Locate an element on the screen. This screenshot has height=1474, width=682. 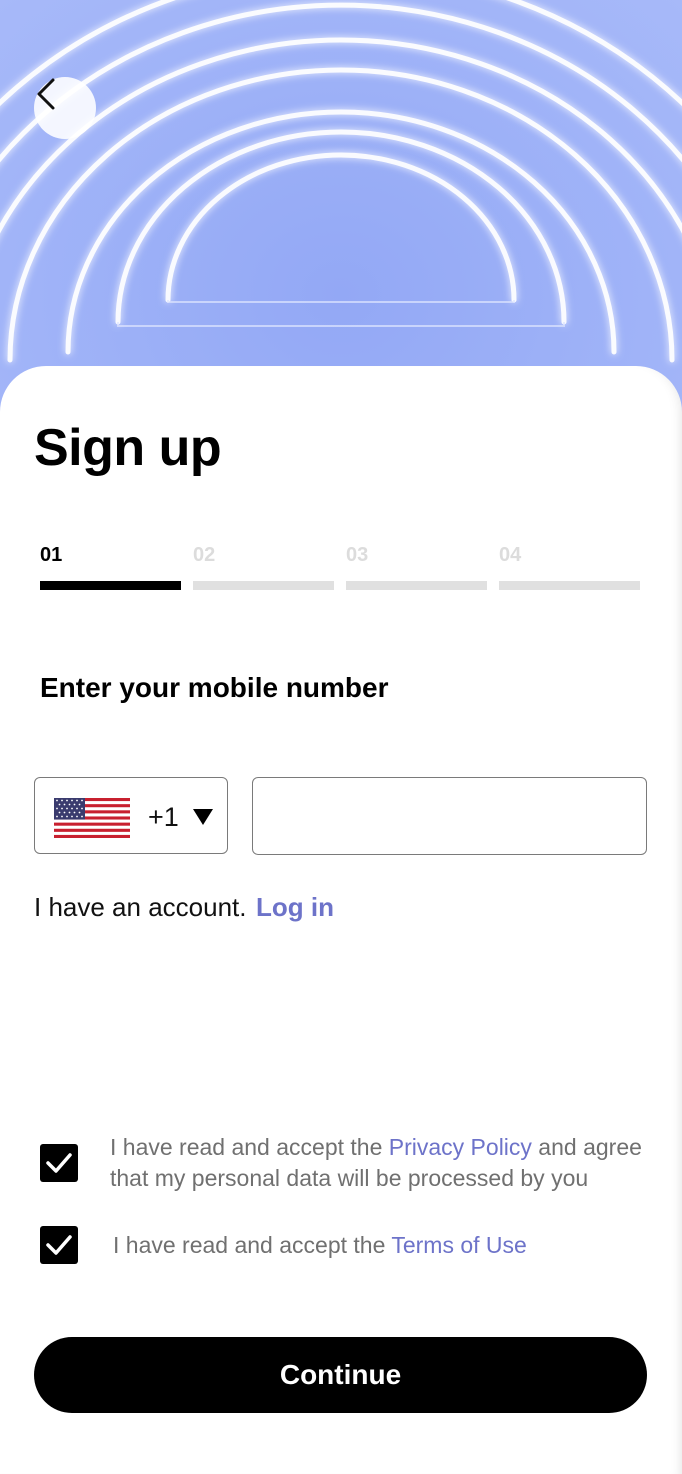
country-code-select: +1 is located at coordinates (131, 815).